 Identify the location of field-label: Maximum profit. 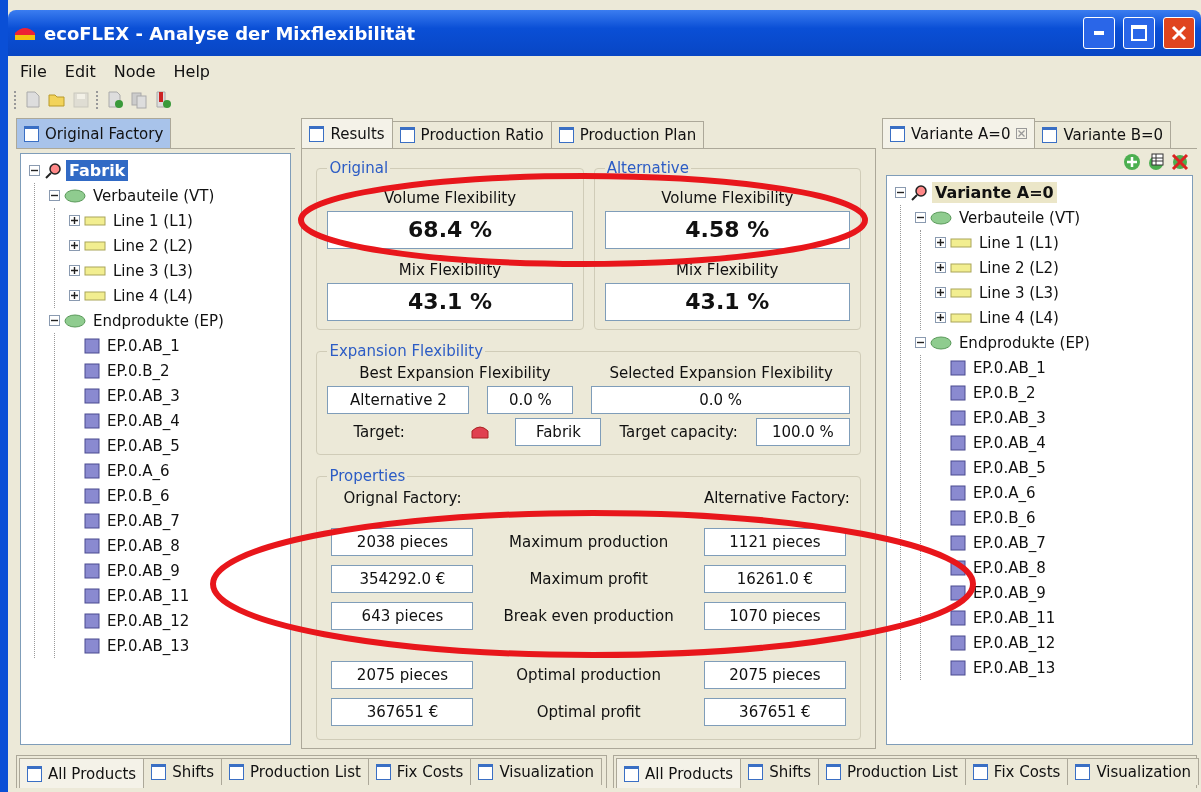
(588, 579).